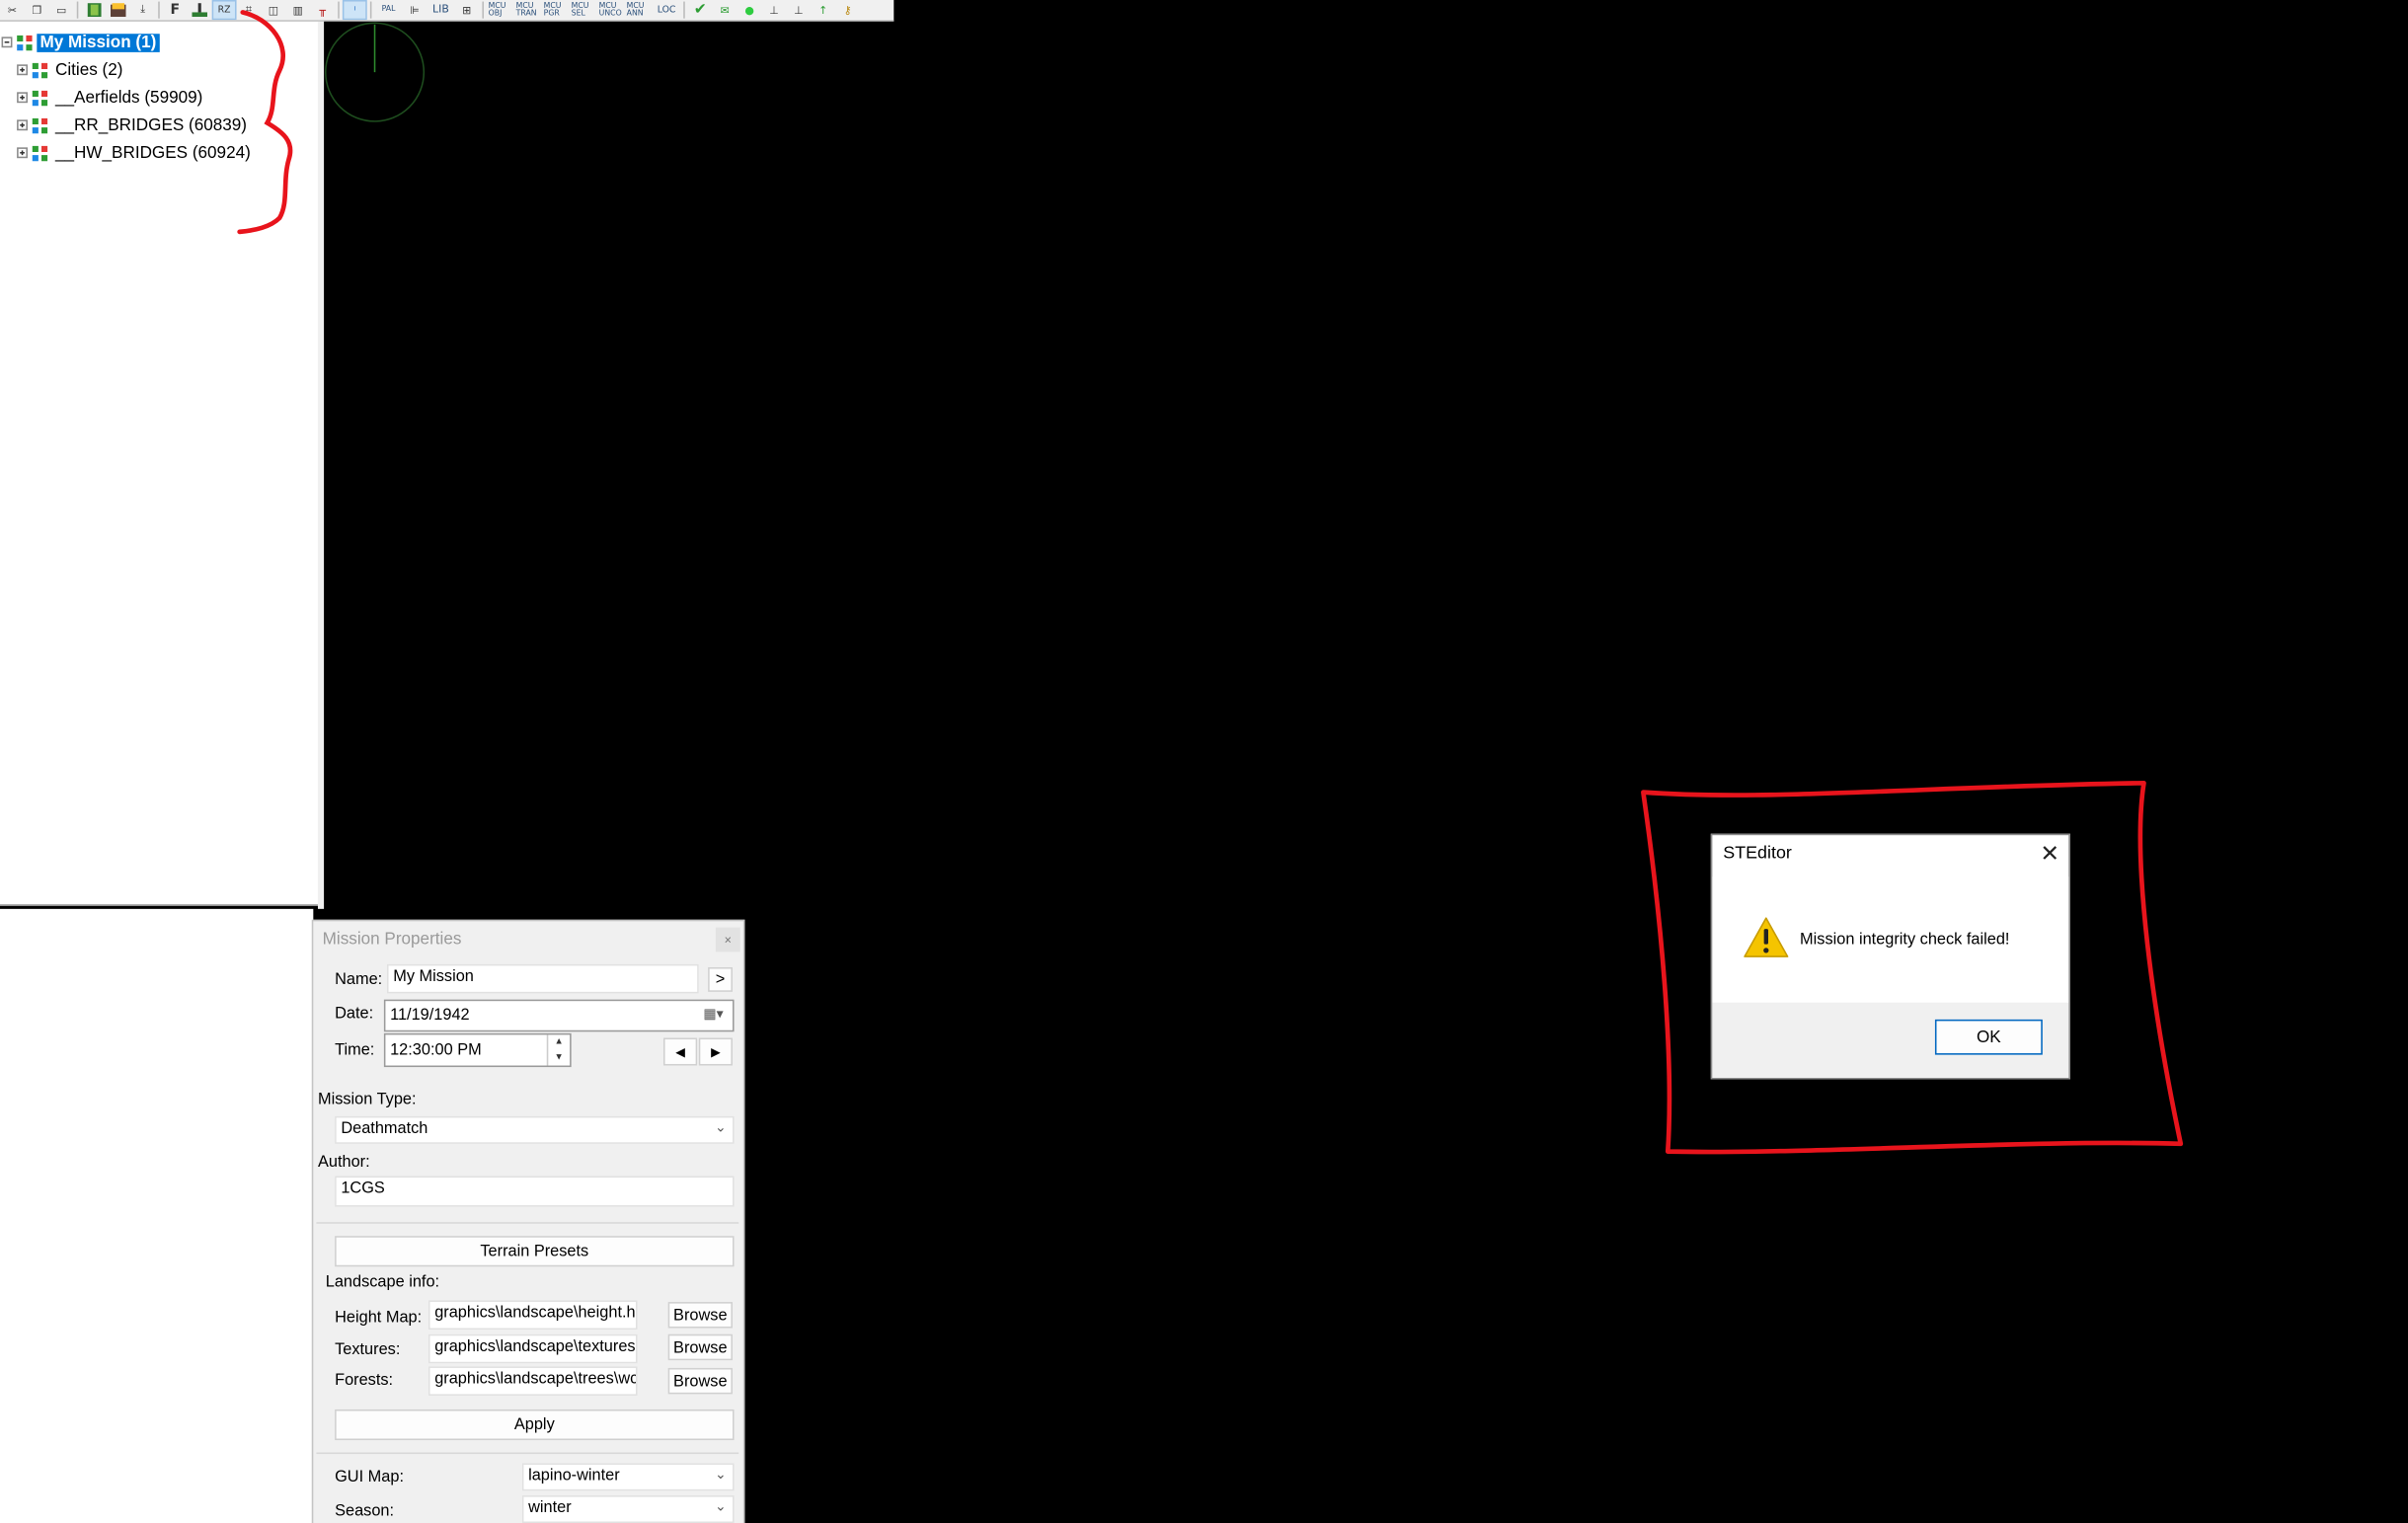  Describe the element at coordinates (667, 10) in the screenshot. I see `loc-icon: LOC` at that location.